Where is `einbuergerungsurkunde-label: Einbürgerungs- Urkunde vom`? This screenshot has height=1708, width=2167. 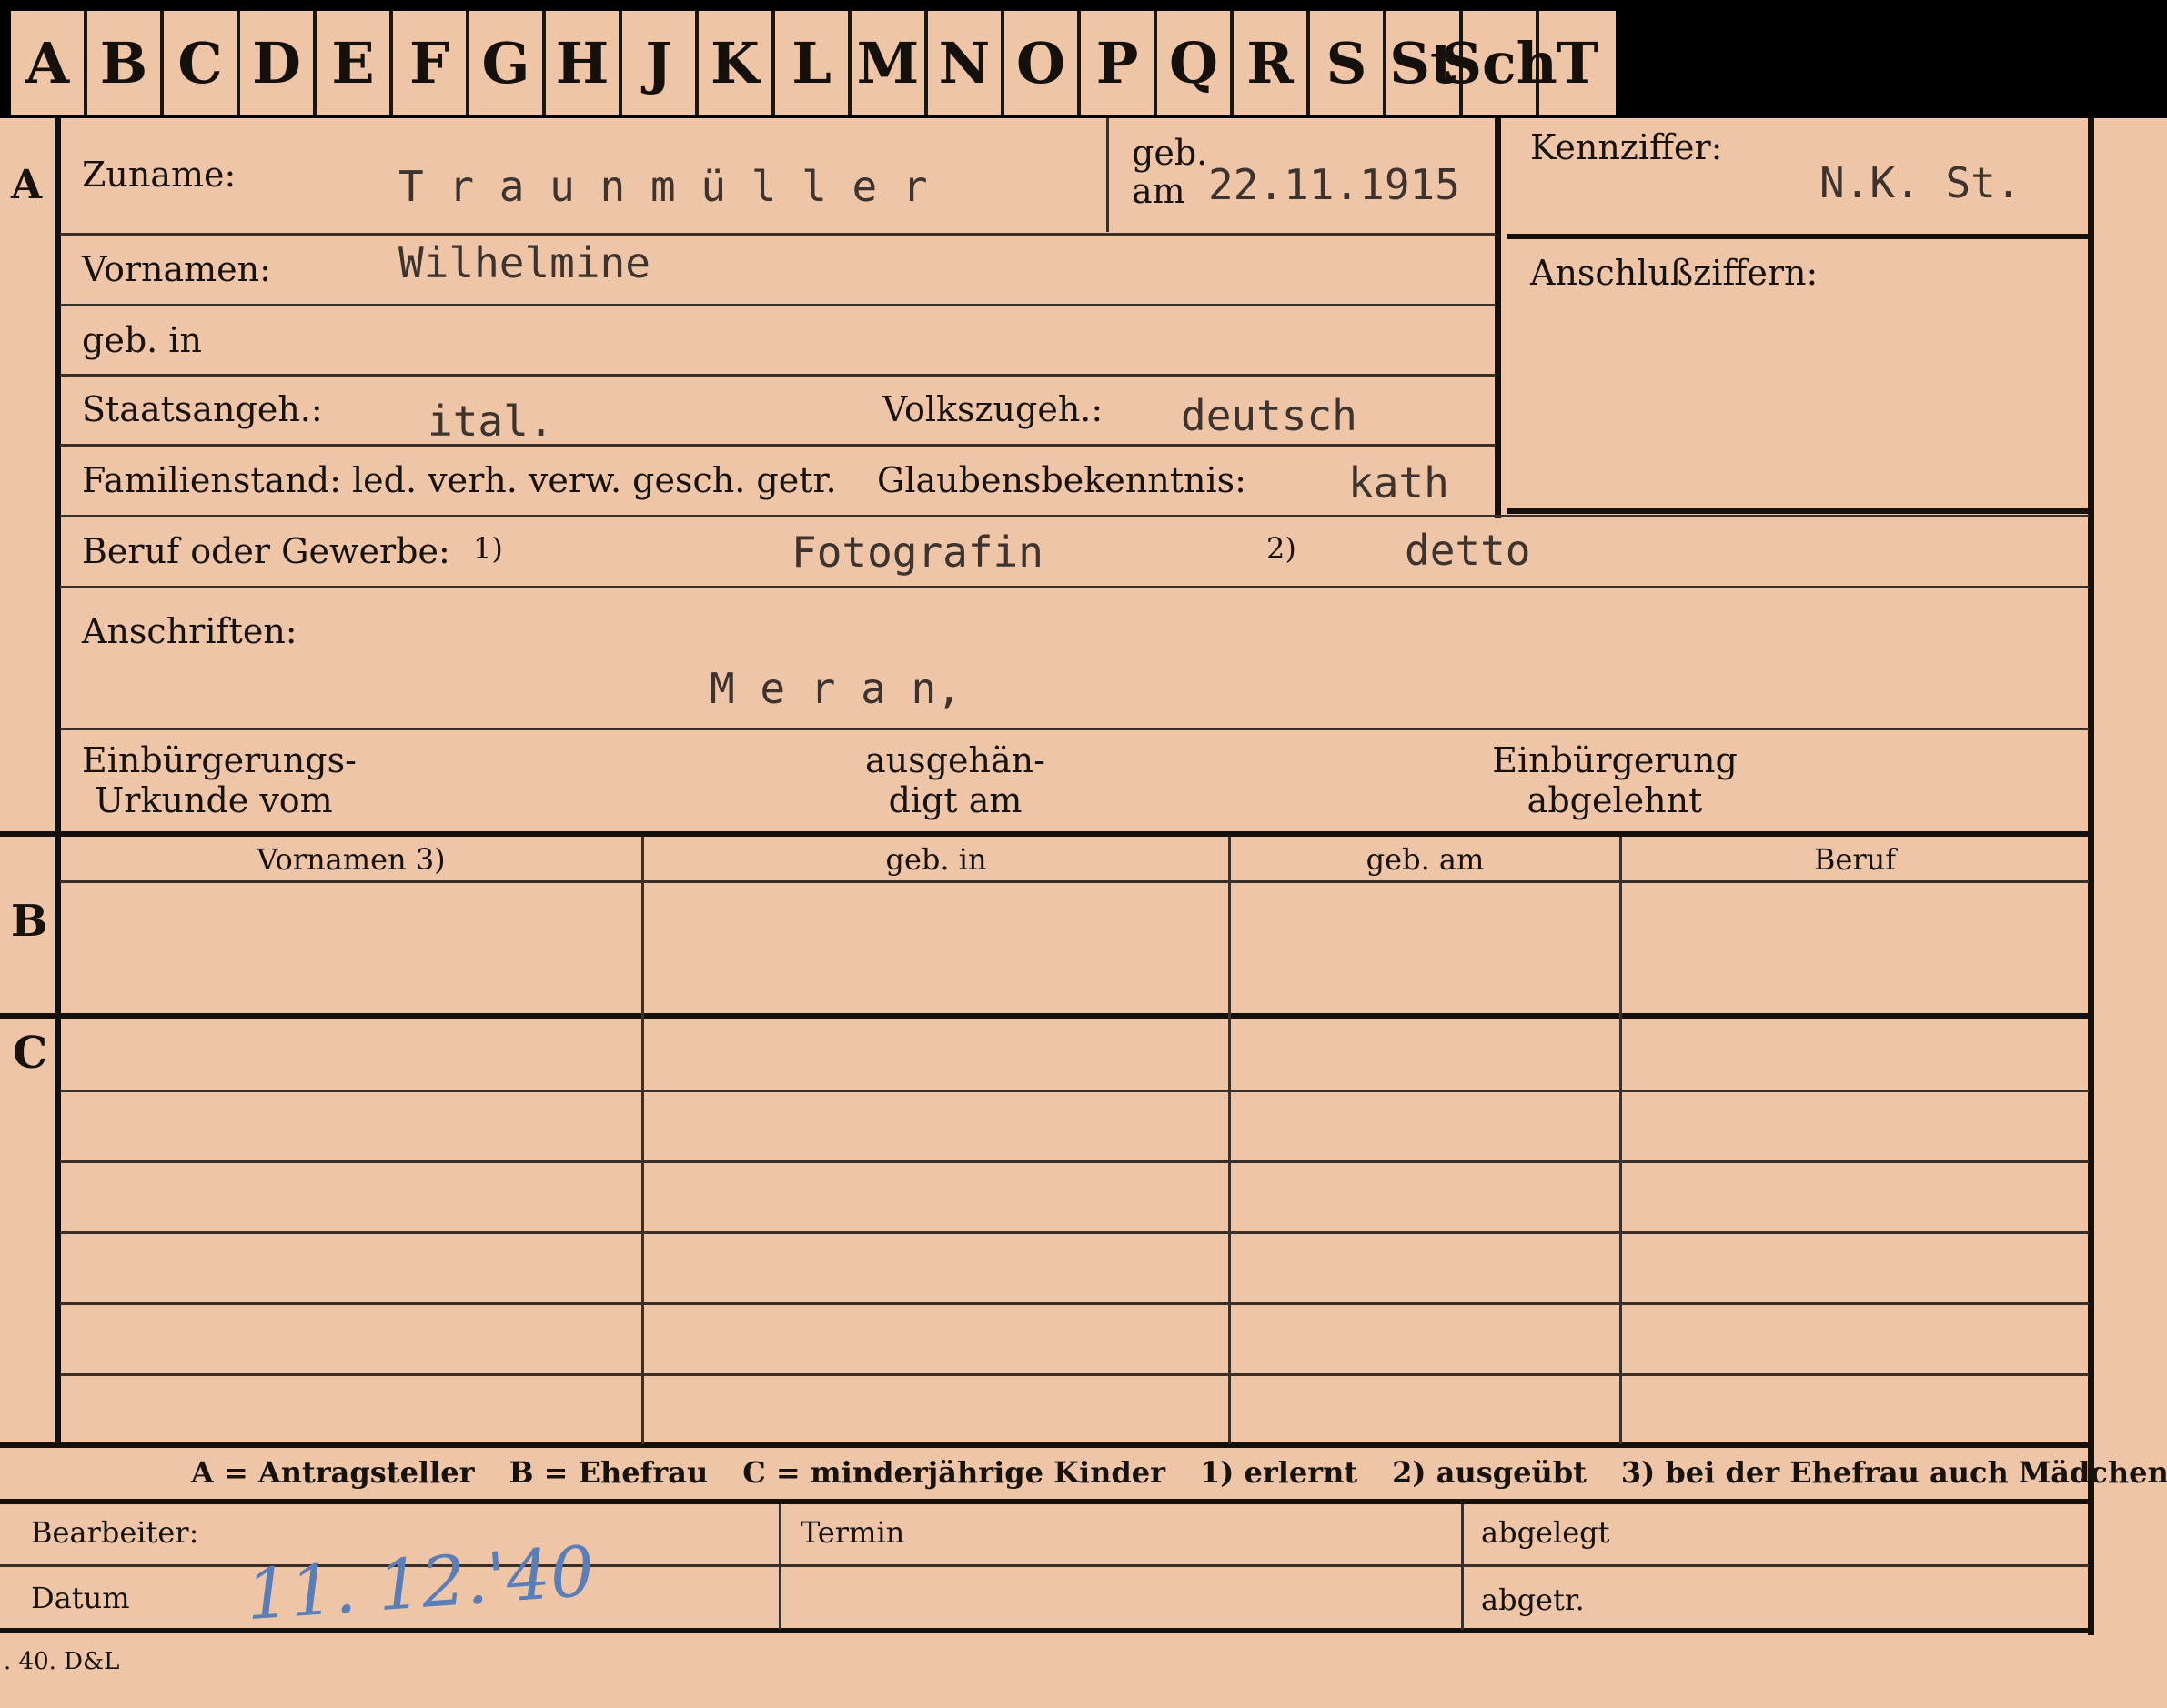 einbuergerungsurkunde-label: Einbürgerungs- Urkunde vom is located at coordinates (220, 780).